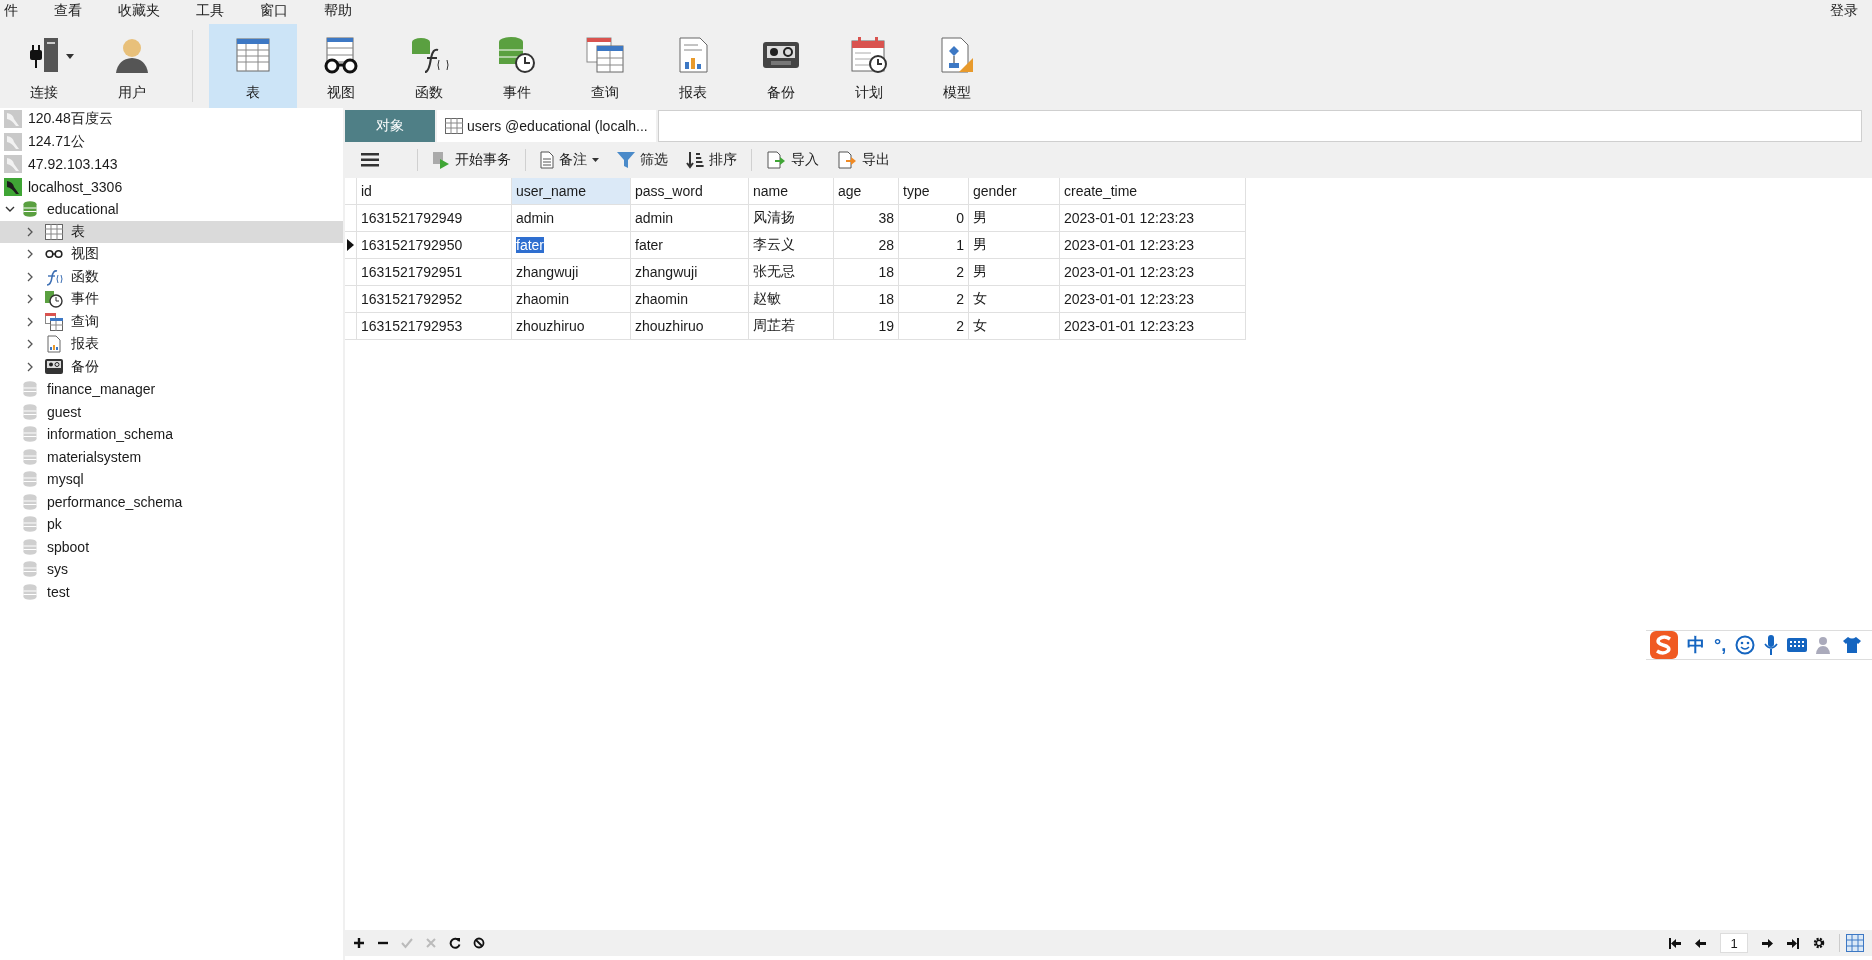 Image resolution: width=1872 pixels, height=960 pixels. What do you see at coordinates (1771, 645) in the screenshot?
I see `microphone-icon` at bounding box center [1771, 645].